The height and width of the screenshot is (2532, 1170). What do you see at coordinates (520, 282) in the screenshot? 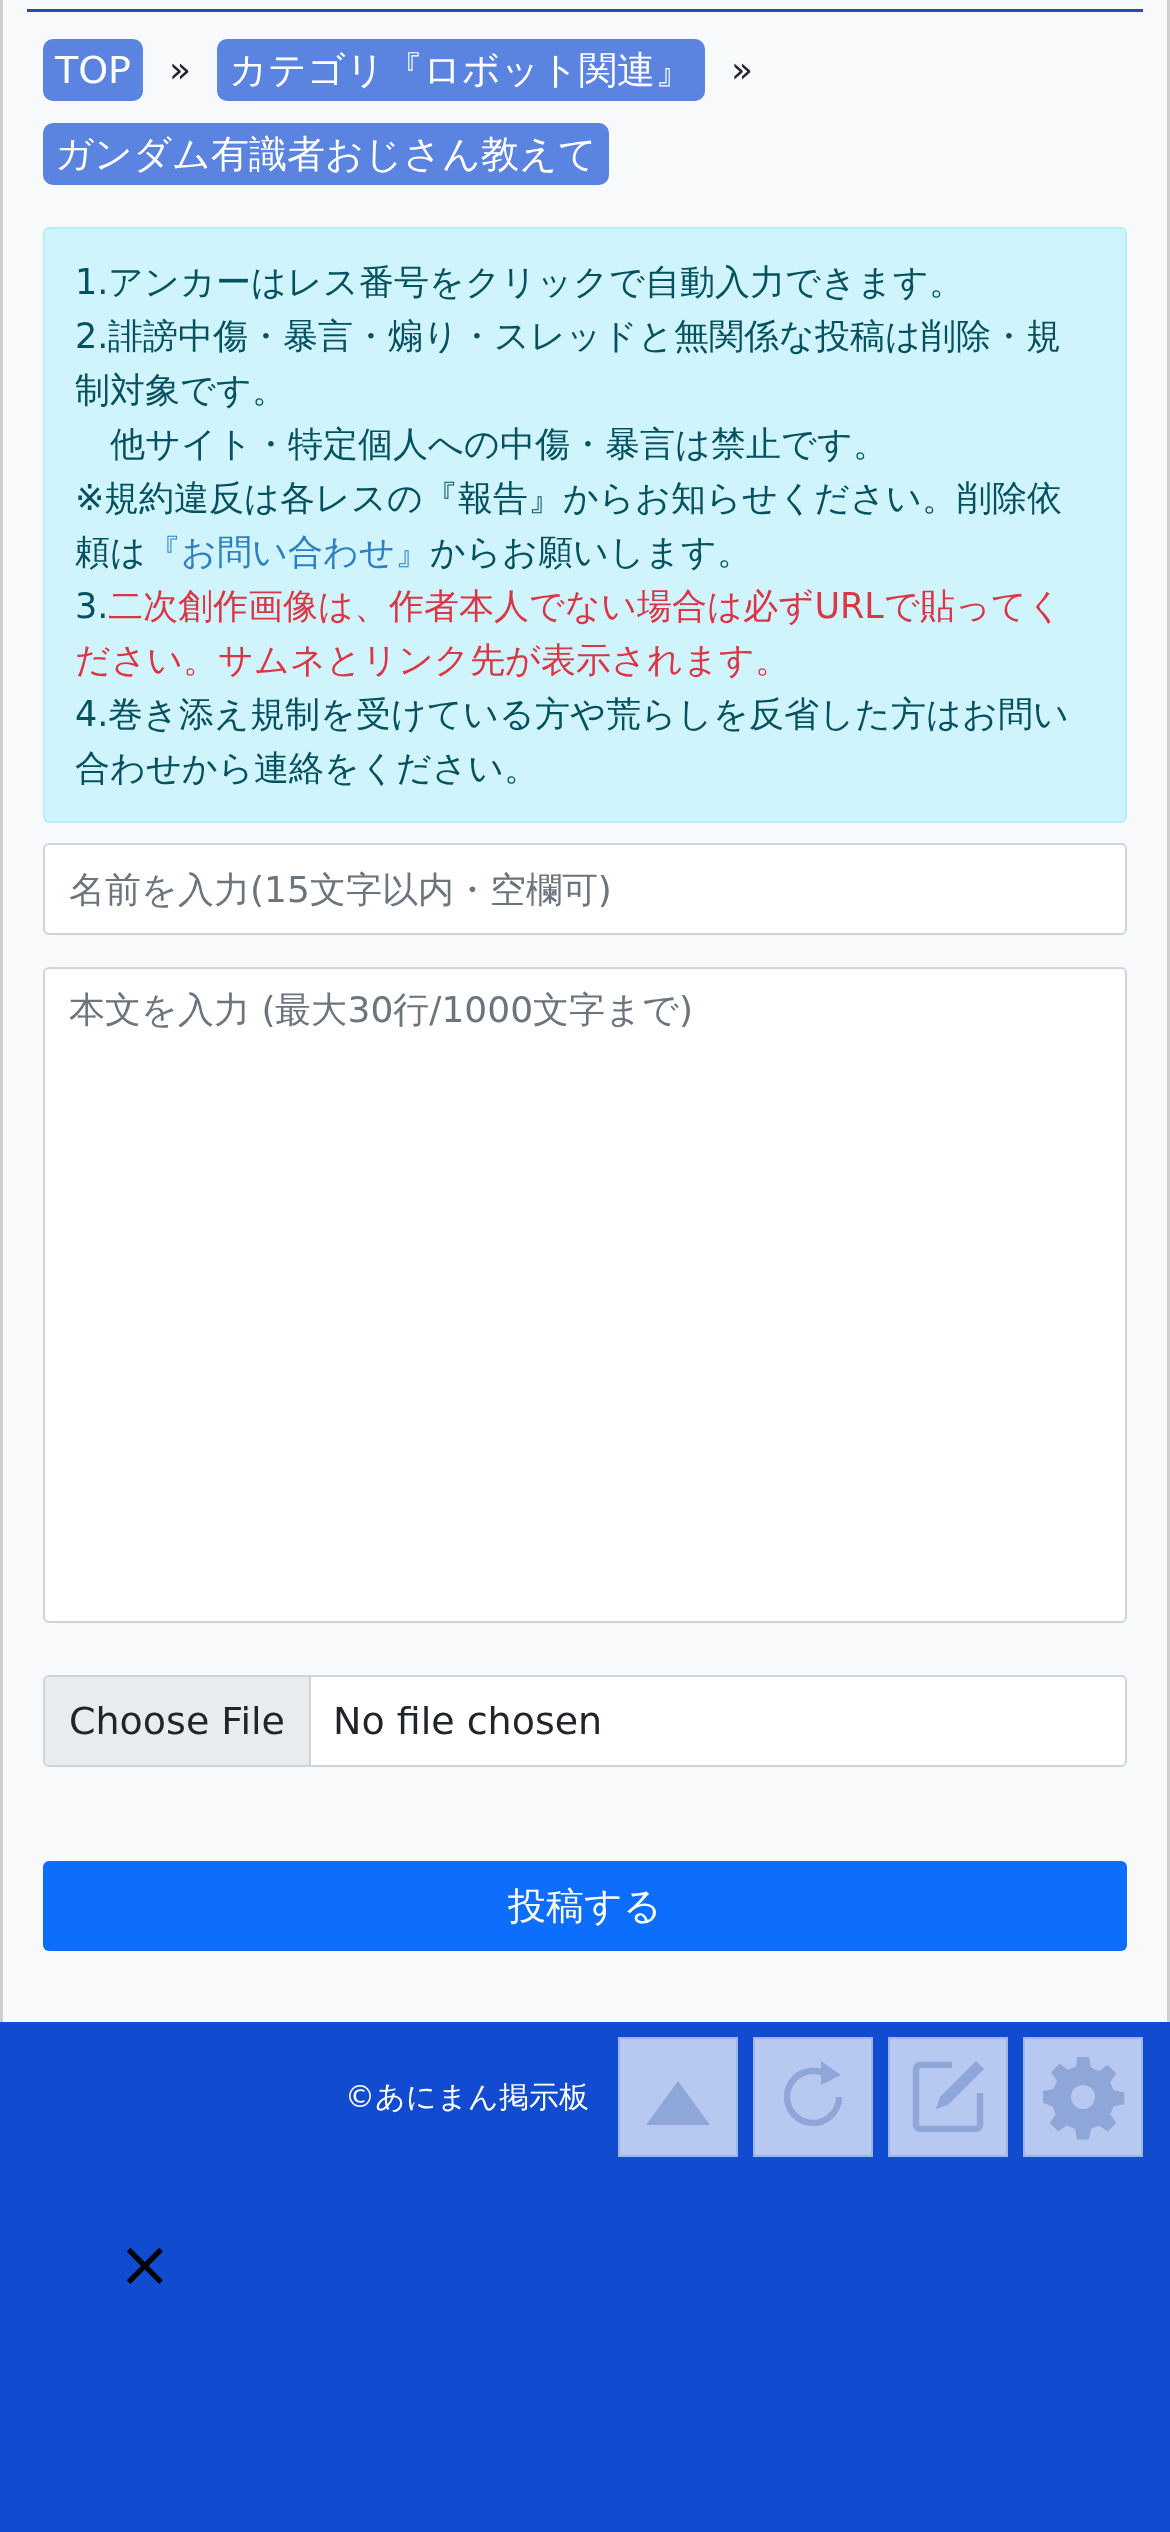
I see `notice-text: 1.アンカーはレス番号をクリックで自動入力できます。` at bounding box center [520, 282].